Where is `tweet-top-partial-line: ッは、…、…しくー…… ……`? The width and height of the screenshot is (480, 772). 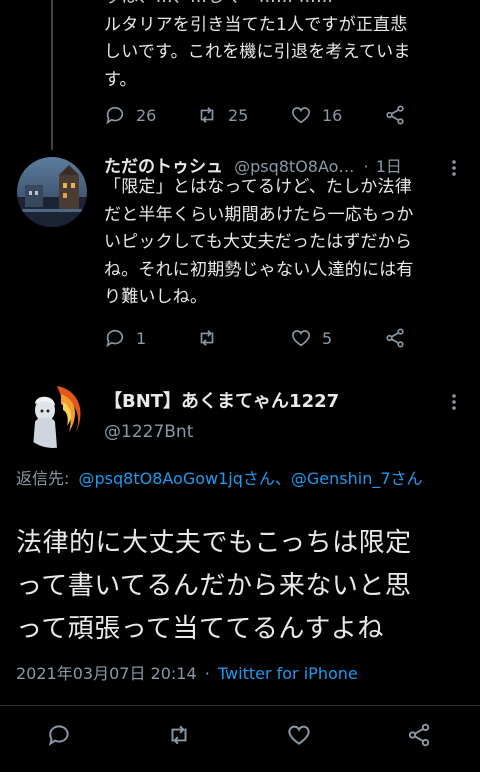 tweet-top-partial-line: ッは、…、…しくー…… …… is located at coordinates (289, 6).